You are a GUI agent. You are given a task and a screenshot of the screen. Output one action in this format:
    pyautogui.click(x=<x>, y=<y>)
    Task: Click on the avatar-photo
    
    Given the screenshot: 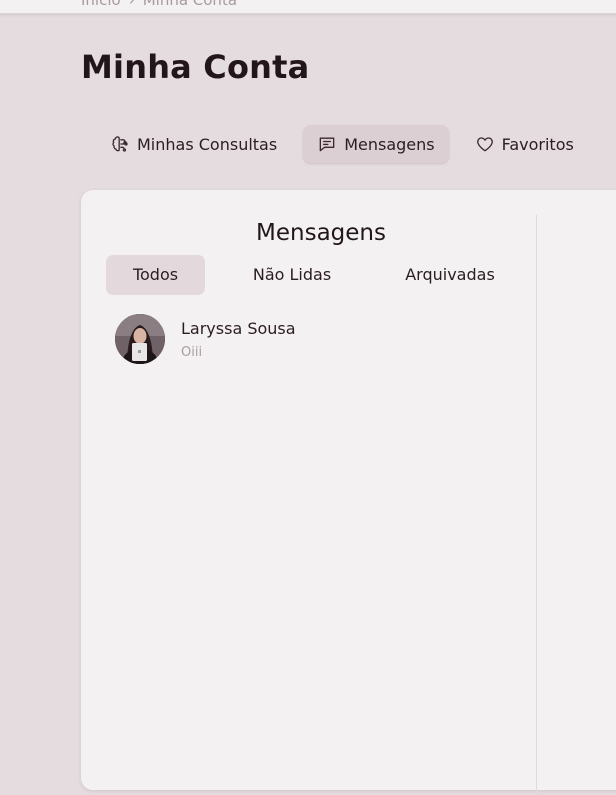 What is the action you would take?
    pyautogui.click(x=140, y=339)
    